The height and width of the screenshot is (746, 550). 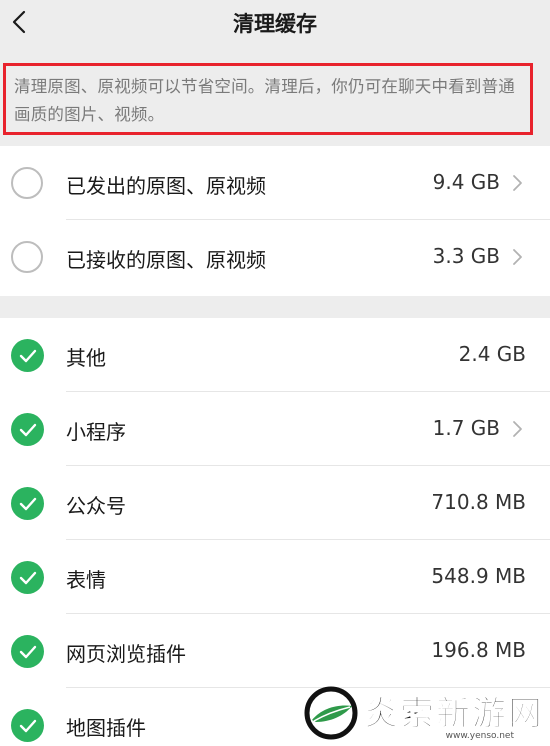 What do you see at coordinates (478, 650) in the screenshot?
I see `item-size: 196.8 MB` at bounding box center [478, 650].